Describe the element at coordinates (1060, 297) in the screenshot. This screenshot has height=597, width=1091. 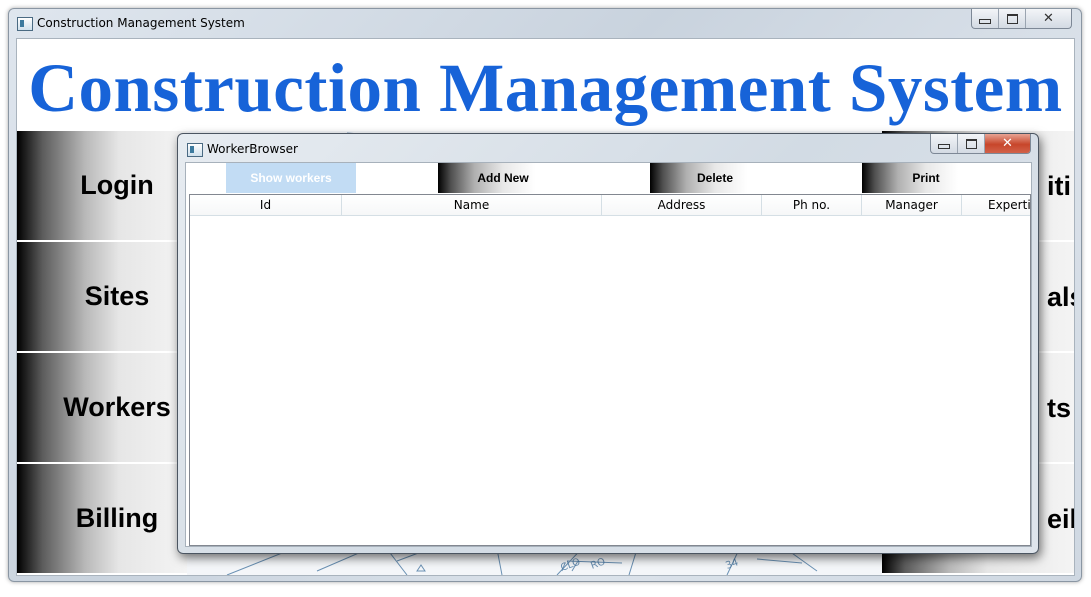
I see `nav-right-label-2: als` at that location.